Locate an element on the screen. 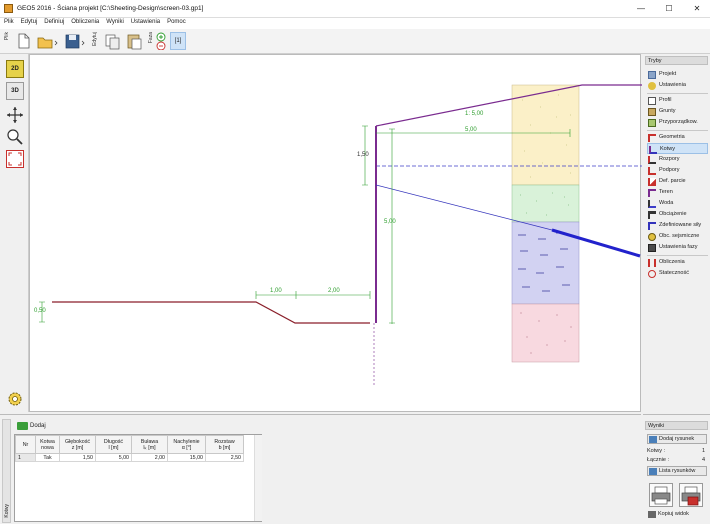 The image size is (710, 524). menu-plik: Plik is located at coordinates (7, 21).